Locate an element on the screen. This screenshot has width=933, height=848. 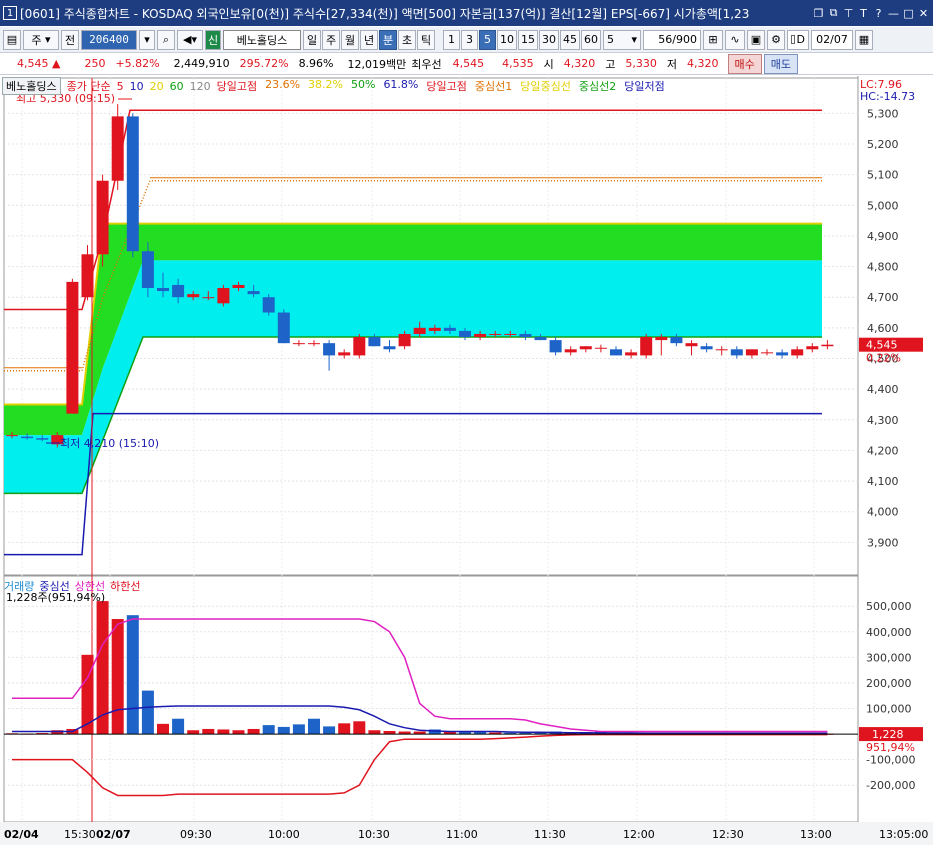
trade-amount: 12,019백만 is located at coordinates (377, 64).